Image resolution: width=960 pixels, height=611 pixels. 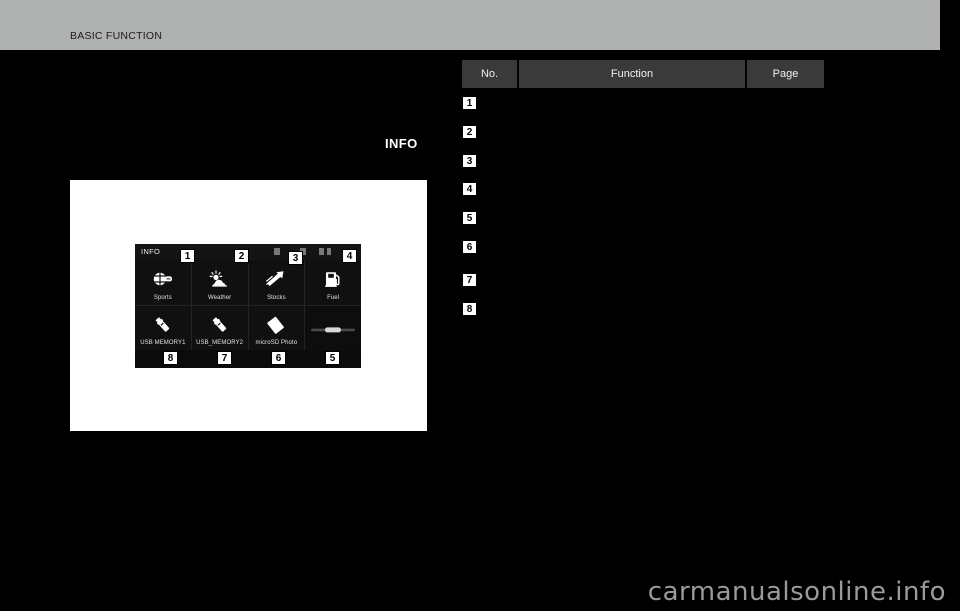 I want to click on callout-3: 3, so click(x=295, y=258).